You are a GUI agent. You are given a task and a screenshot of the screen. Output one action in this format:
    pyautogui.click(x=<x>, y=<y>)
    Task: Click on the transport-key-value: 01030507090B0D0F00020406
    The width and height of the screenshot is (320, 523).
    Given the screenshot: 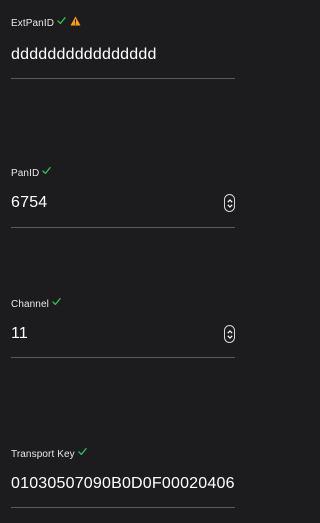 What is the action you would take?
    pyautogui.click(x=123, y=484)
    